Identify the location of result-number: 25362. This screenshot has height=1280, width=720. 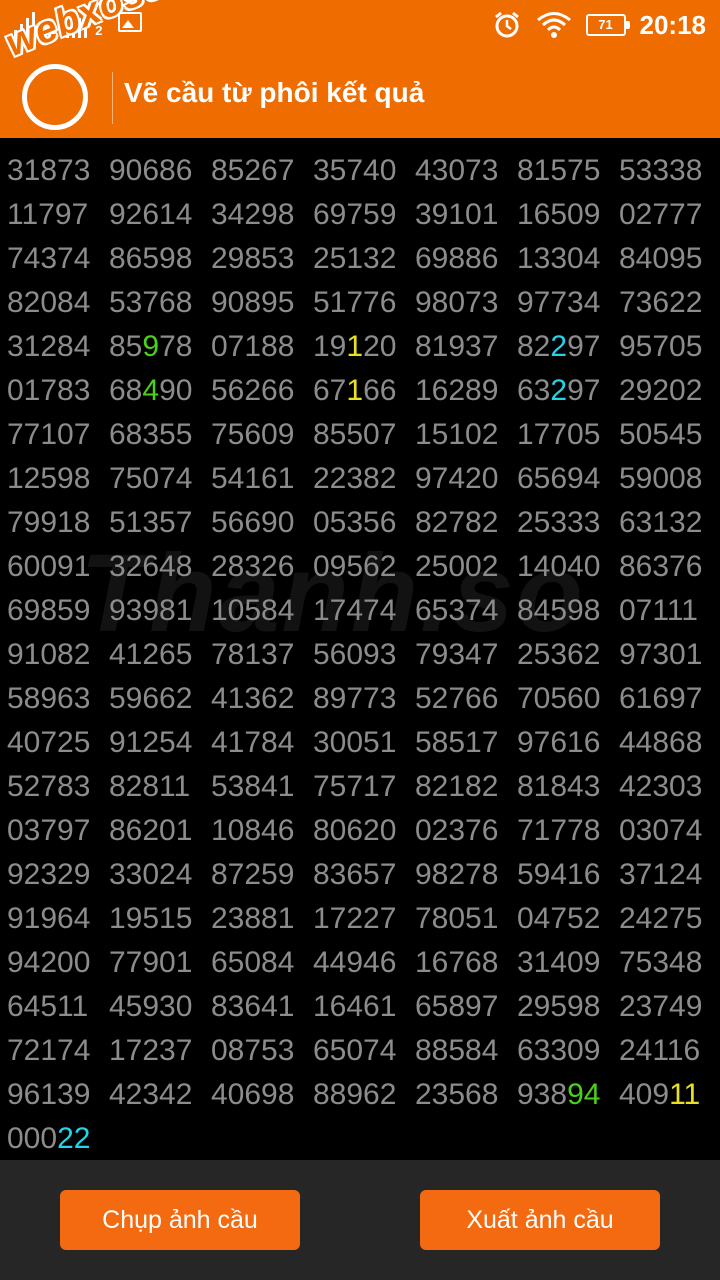
(558, 655).